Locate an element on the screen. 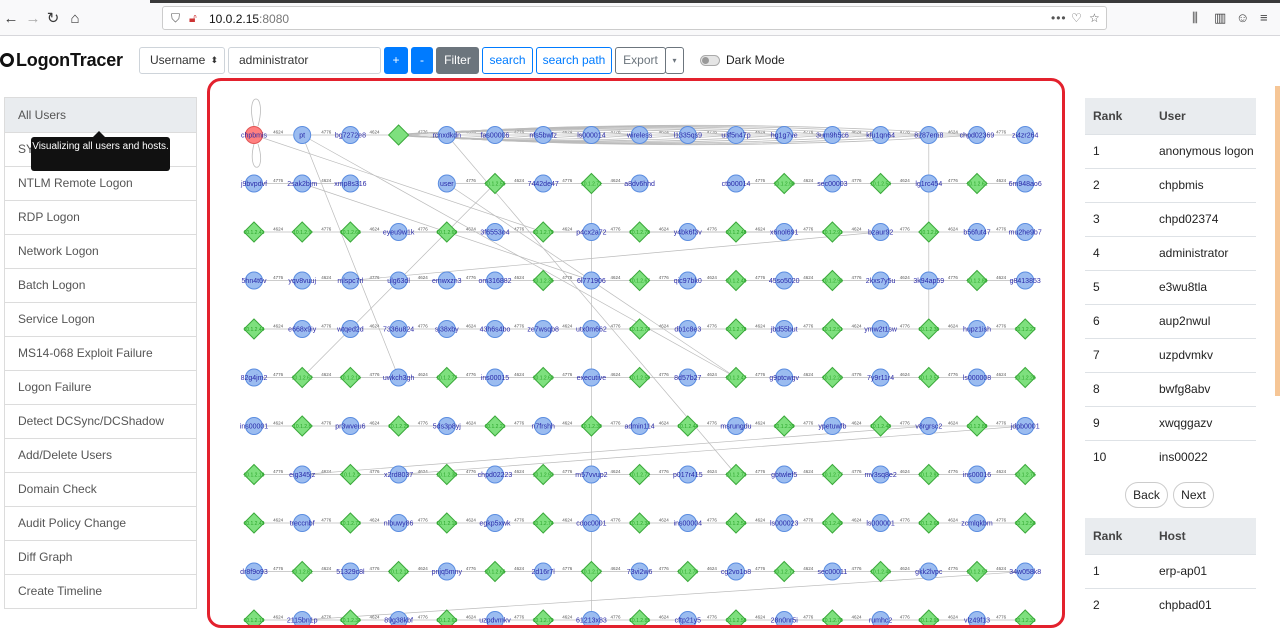  host-node-label: 10.1.2.46 is located at coordinates (880, 573).